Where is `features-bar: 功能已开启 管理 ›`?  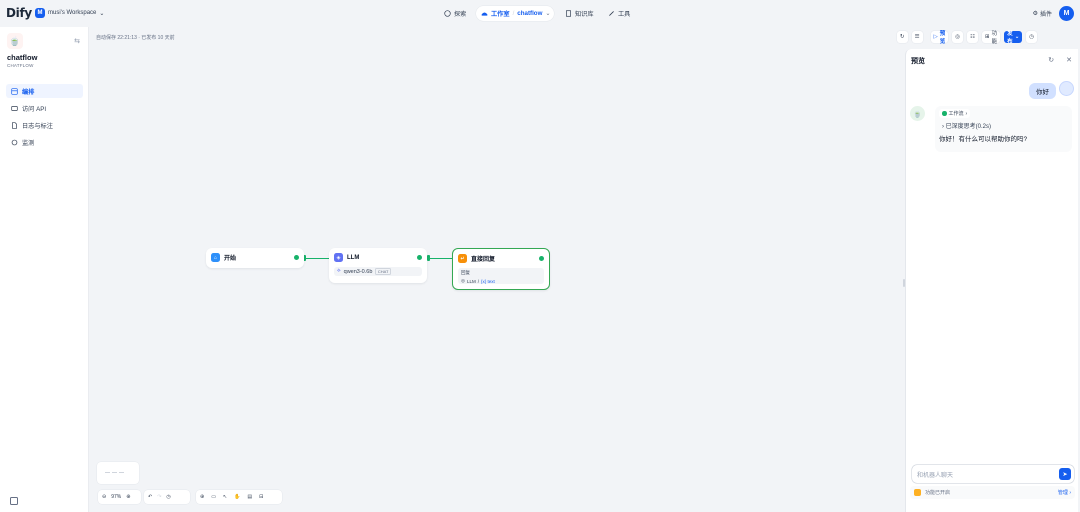
features-bar: 功能已开启 管理 › is located at coordinates (992, 492).